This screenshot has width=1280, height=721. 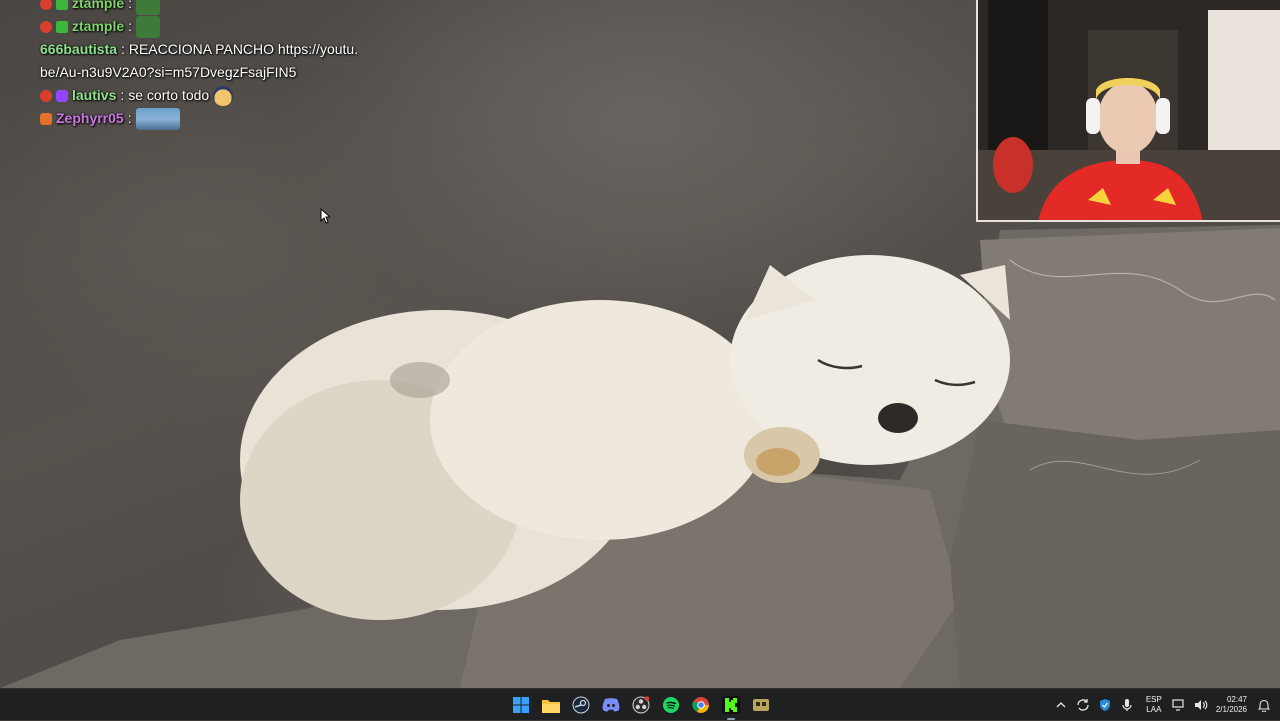 I want to click on taskbar-apps, so click(x=641, y=705).